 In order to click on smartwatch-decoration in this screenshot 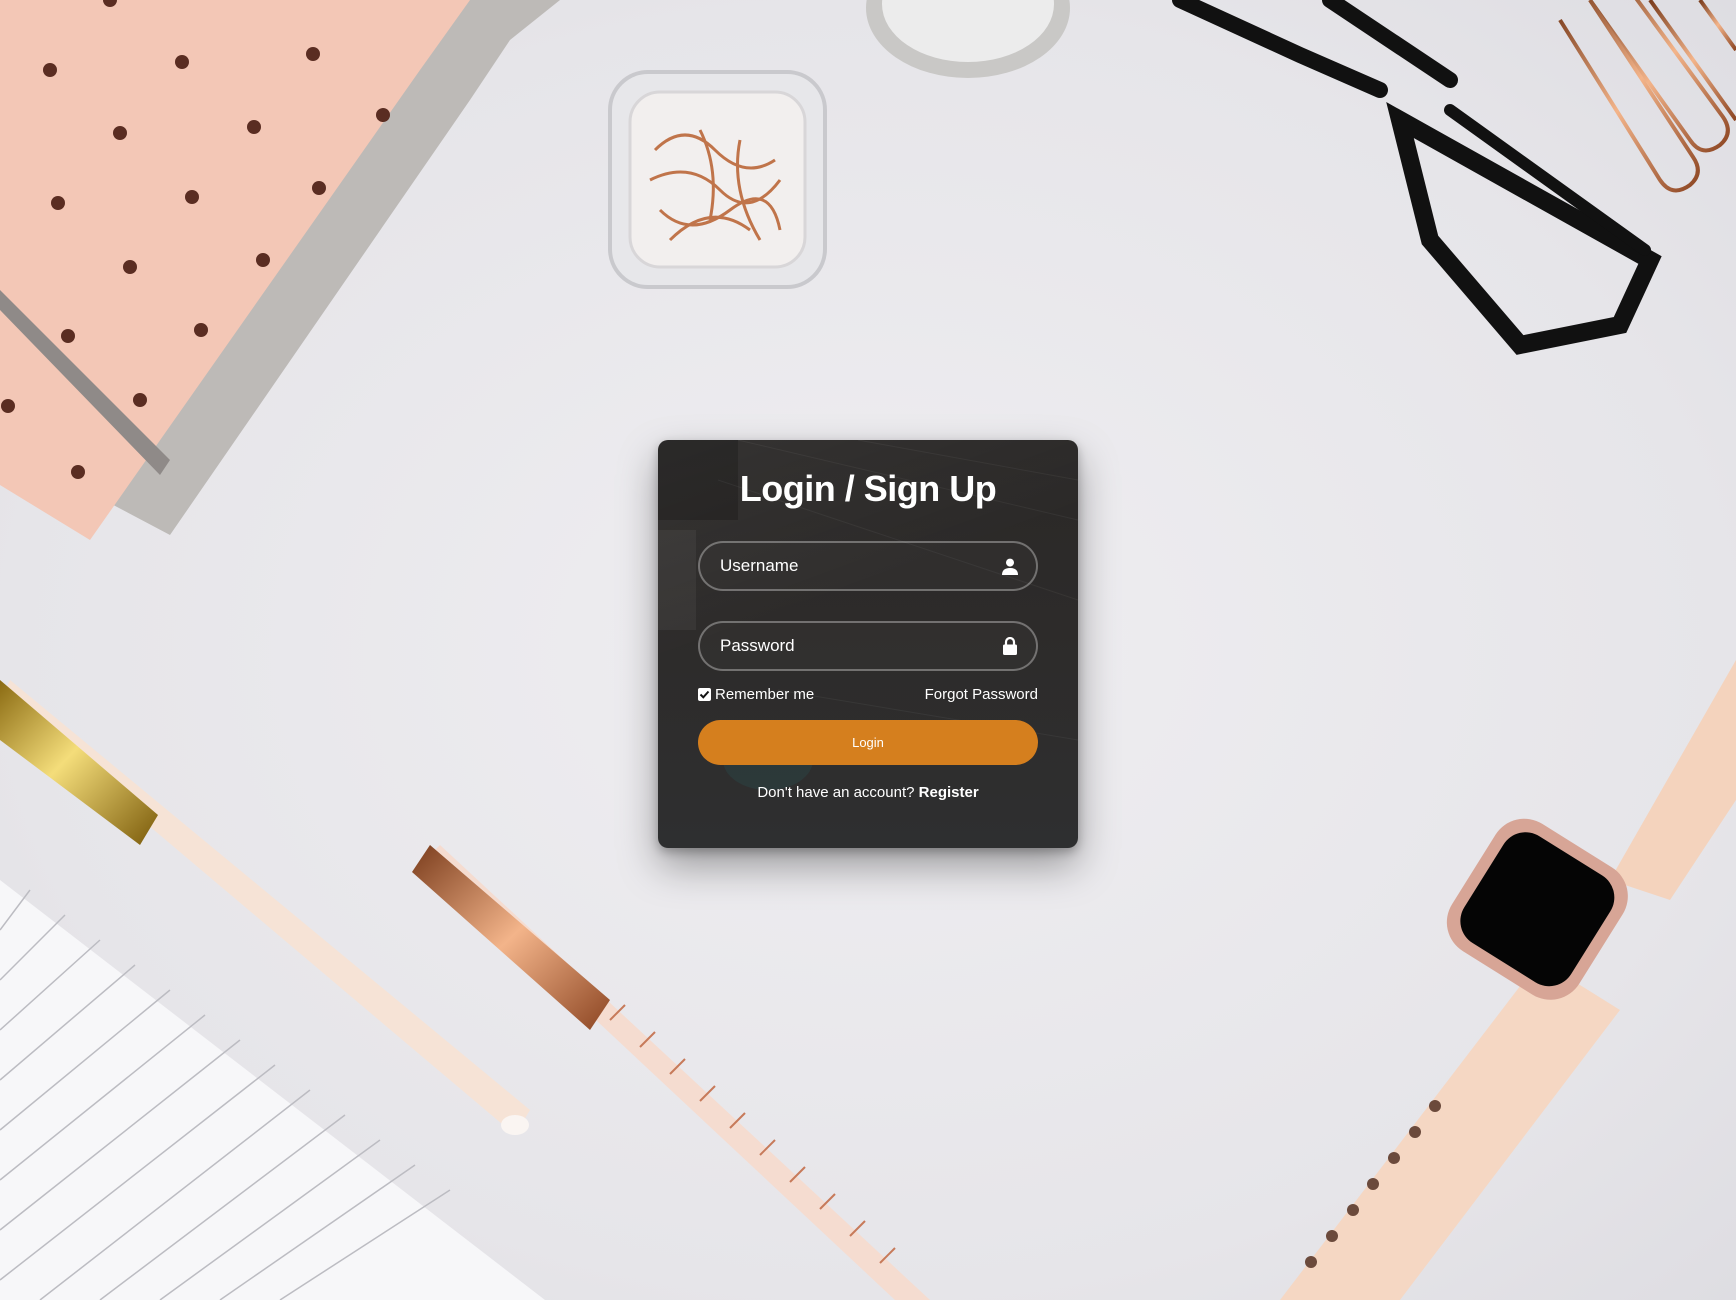, I will do `click(1508, 980)`.